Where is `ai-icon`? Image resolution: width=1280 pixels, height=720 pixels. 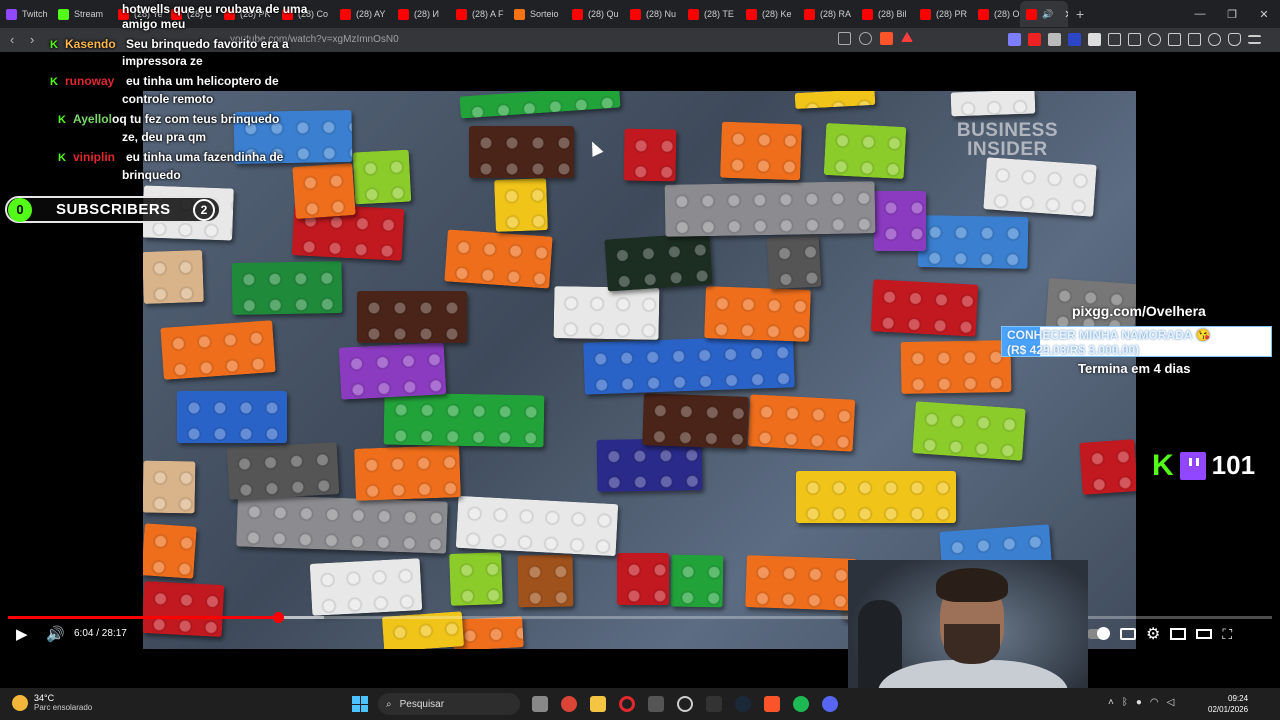 ai-icon is located at coordinates (1214, 39).